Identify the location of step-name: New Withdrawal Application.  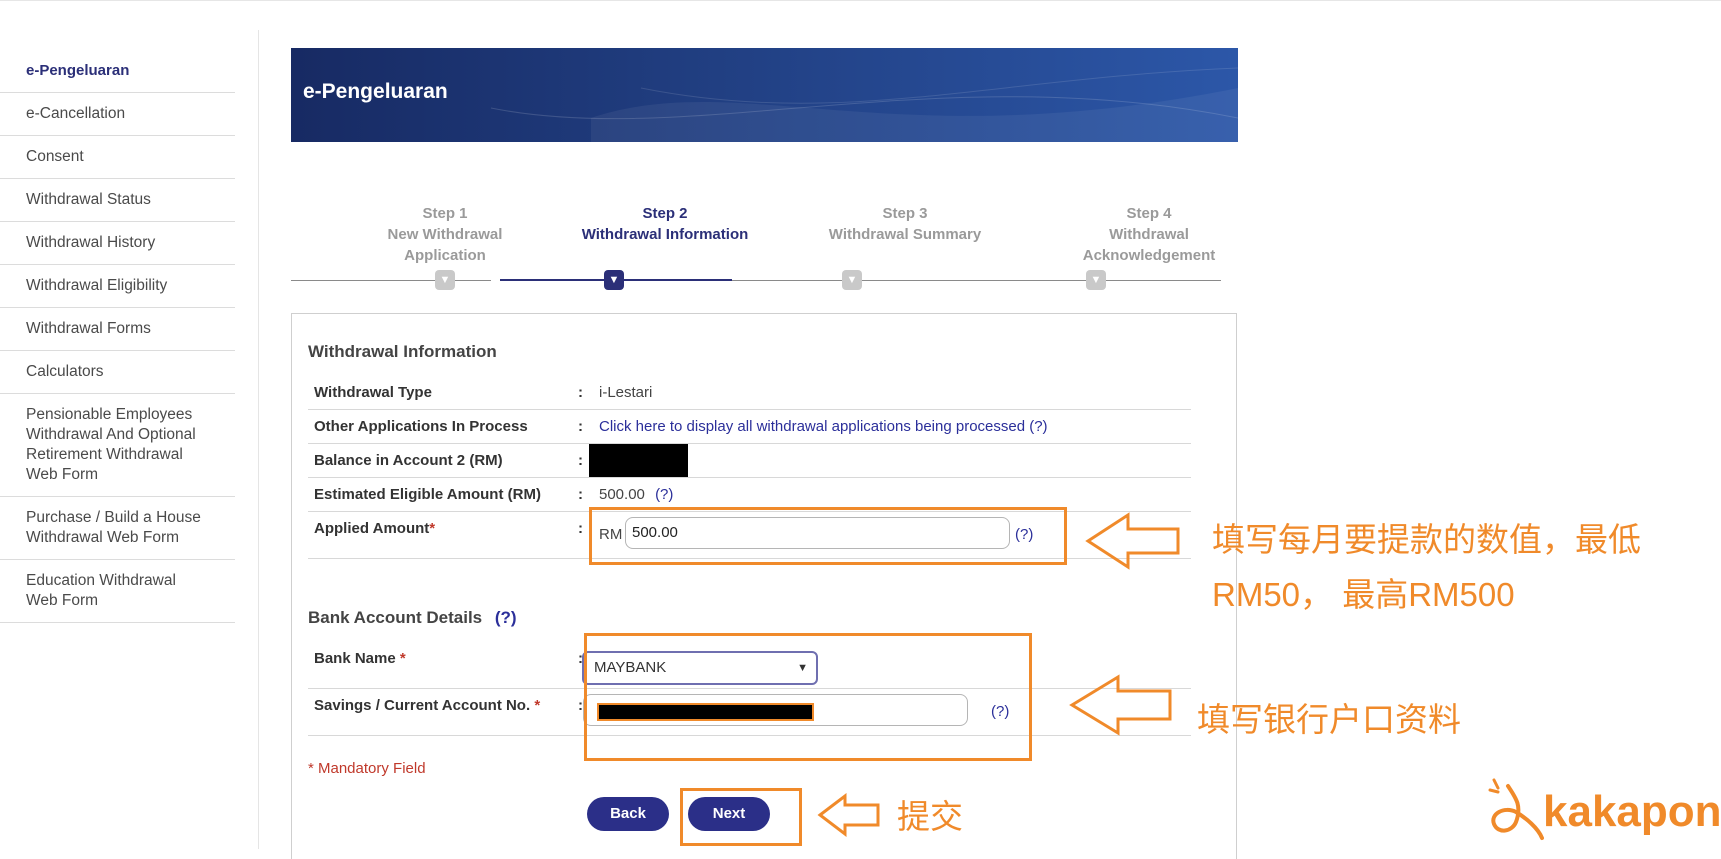
(445, 245).